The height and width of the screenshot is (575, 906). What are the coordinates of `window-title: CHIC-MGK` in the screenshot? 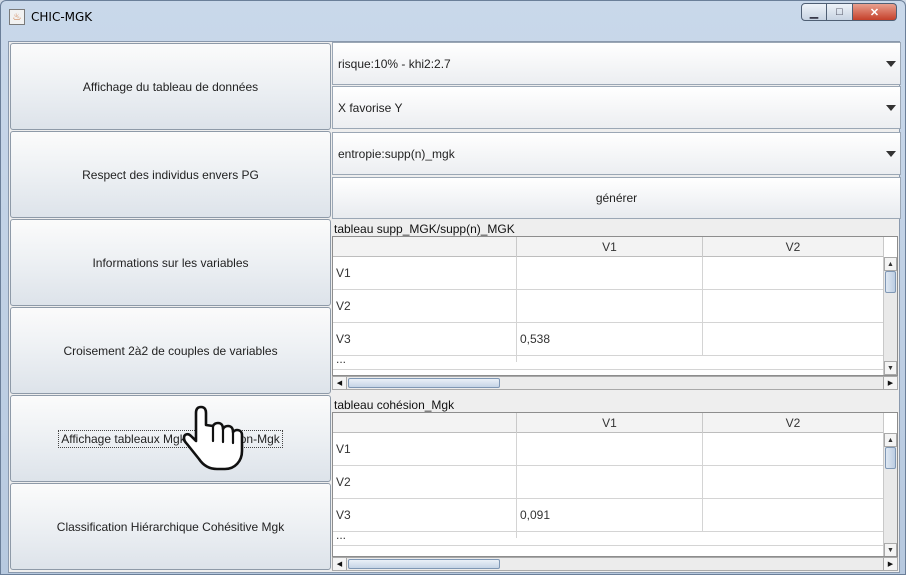 It's located at (62, 17).